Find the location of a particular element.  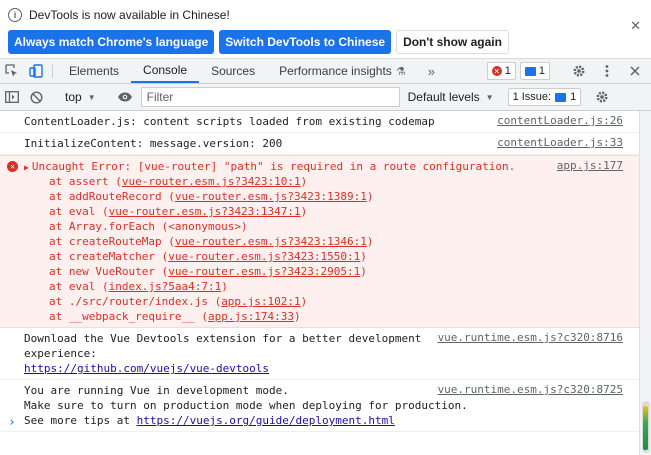

infobar-message: DevTools is now available in Chinese! is located at coordinates (129, 15).